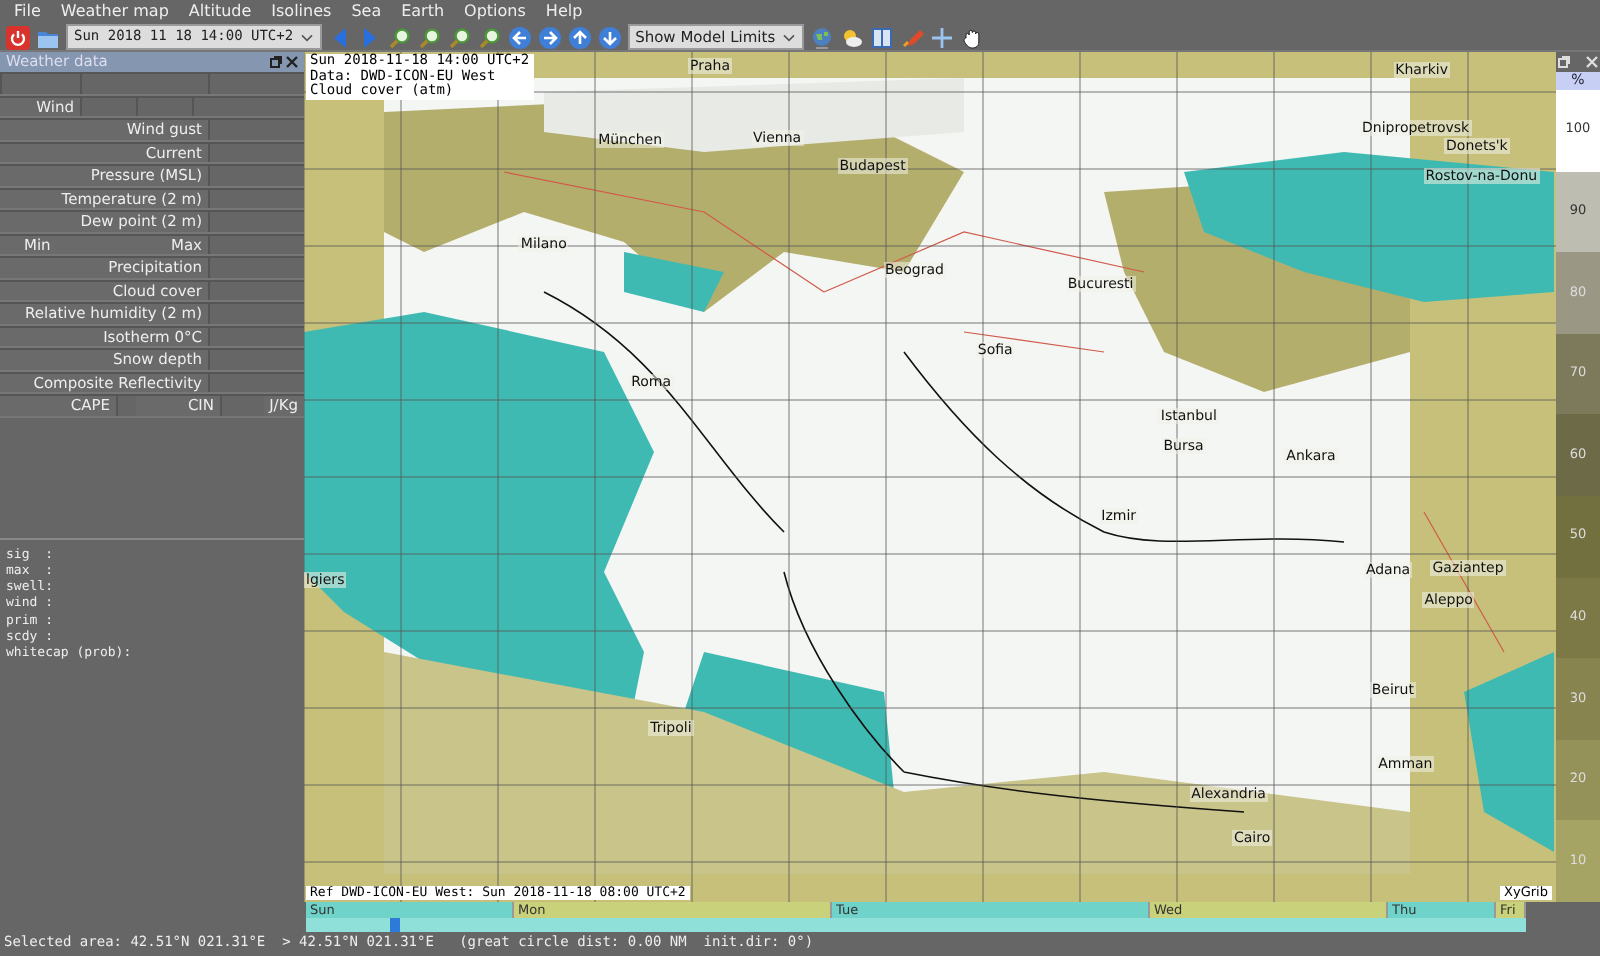  Describe the element at coordinates (971, 37) in the screenshot. I see `hand-icon` at that location.